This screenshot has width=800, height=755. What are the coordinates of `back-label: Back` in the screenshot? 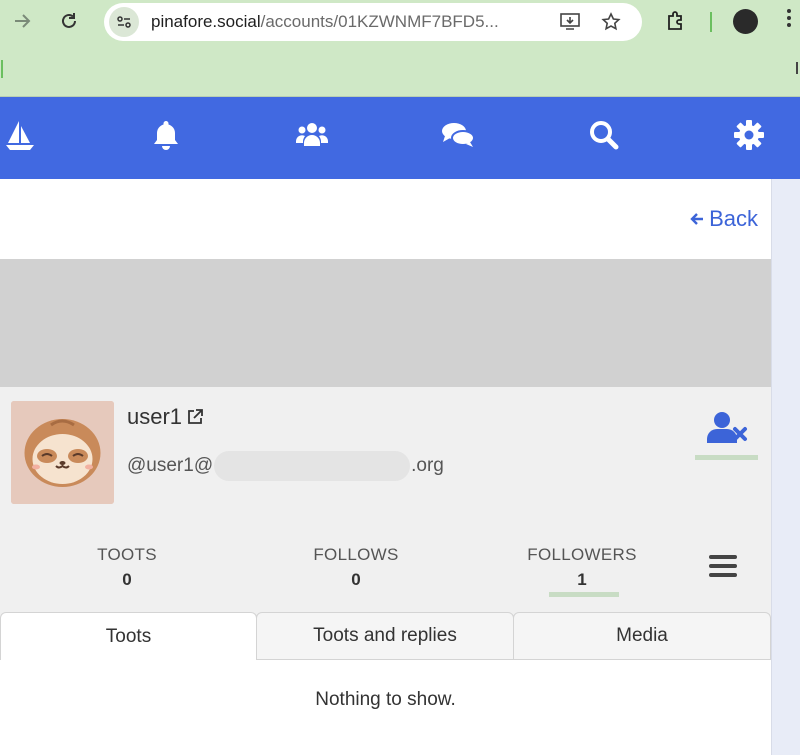 It's located at (733, 218).